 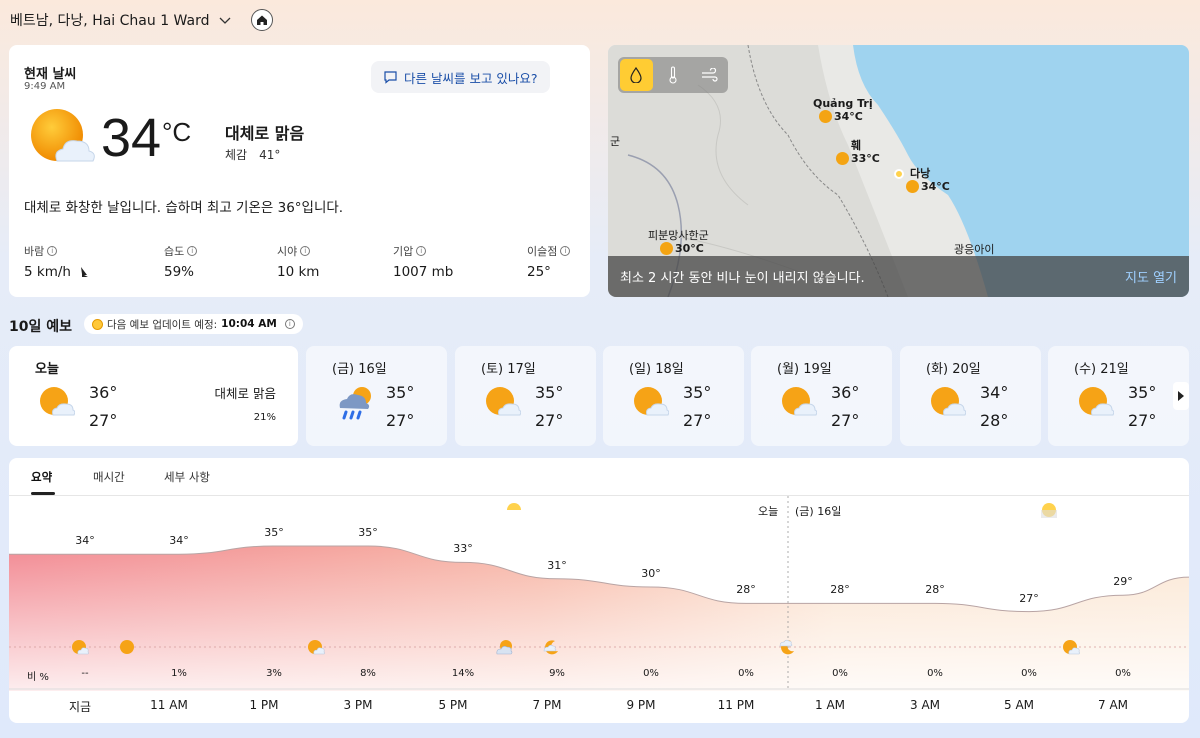 I want to click on forecast-day: (수) 21일 35° 27°, so click(x=1118, y=396).